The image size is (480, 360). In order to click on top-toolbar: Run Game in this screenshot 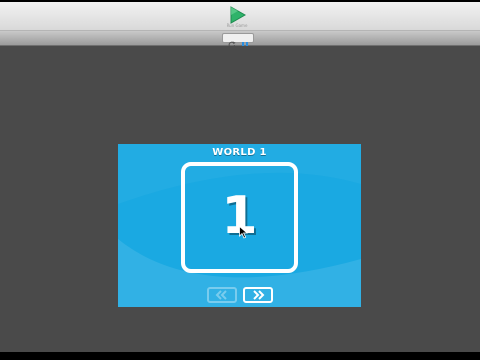, I will do `click(240, 16)`.